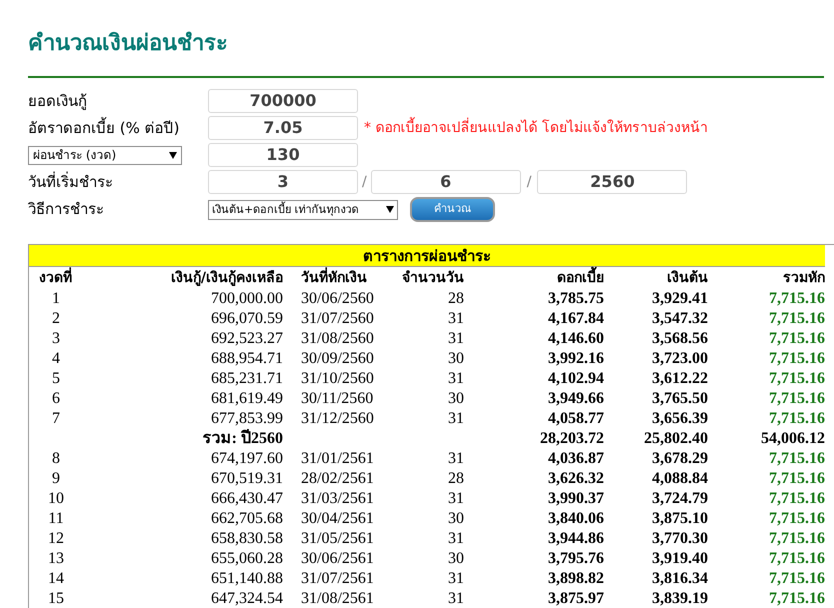  I want to click on subtotal-label: รวม: ปี2560, so click(242, 439).